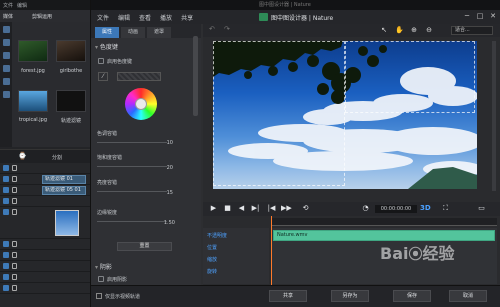 The height and width of the screenshot is (307, 500). I want to click on redo-icon: ↷, so click(227, 29).